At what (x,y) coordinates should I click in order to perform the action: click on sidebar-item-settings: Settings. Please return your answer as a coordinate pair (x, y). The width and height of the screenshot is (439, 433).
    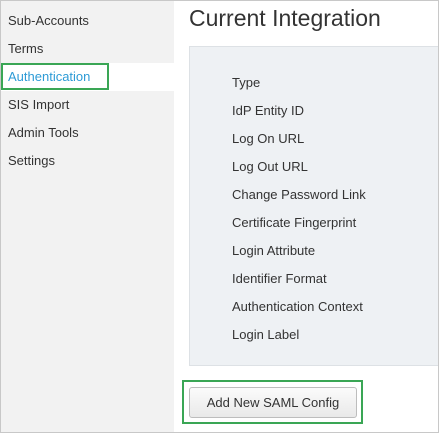
    Looking at the image, I should click on (87, 161).